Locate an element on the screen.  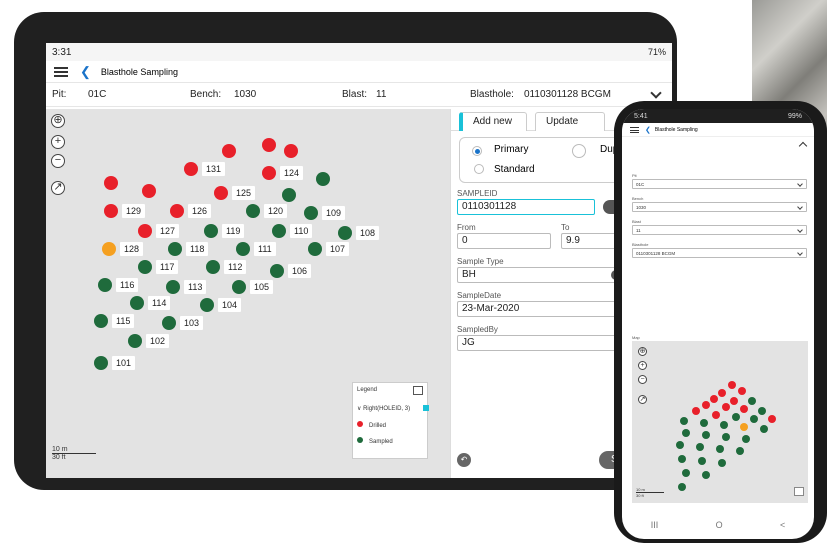
zoom-out-icon: − is located at coordinates (58, 161).